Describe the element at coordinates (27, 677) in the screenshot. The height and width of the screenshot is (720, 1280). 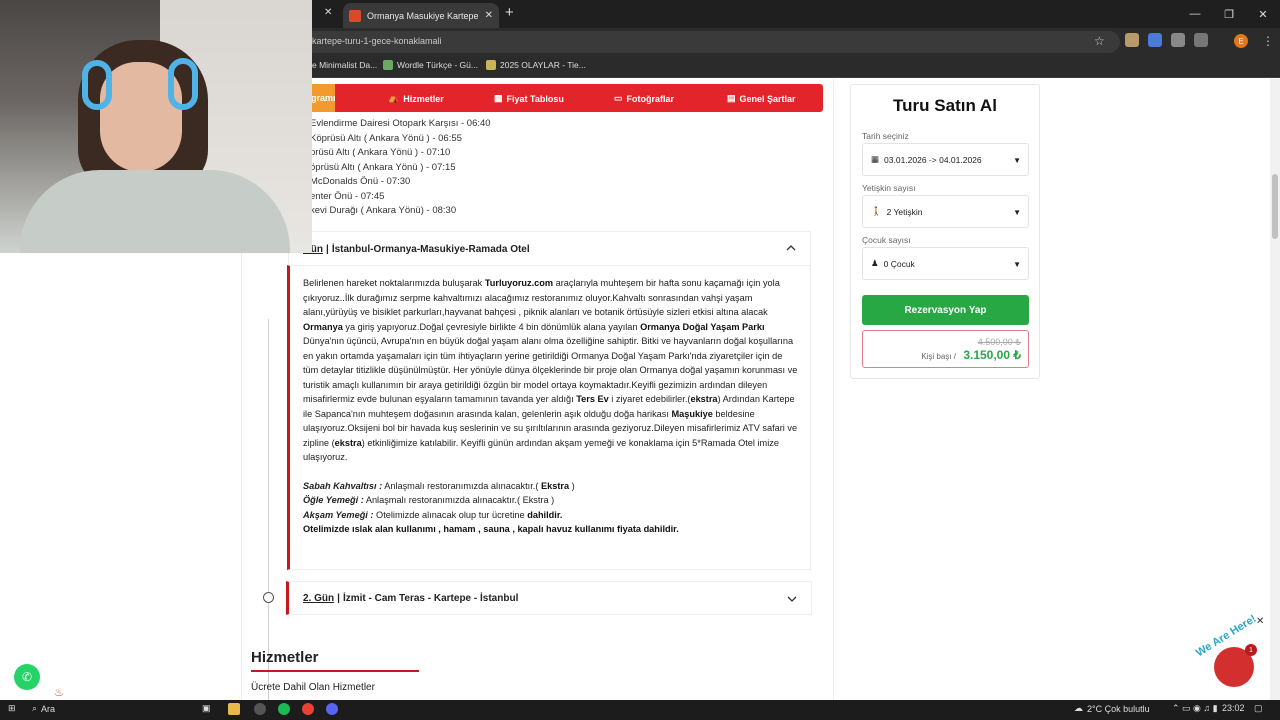
I see `whatsapp-icon: ✆` at that location.